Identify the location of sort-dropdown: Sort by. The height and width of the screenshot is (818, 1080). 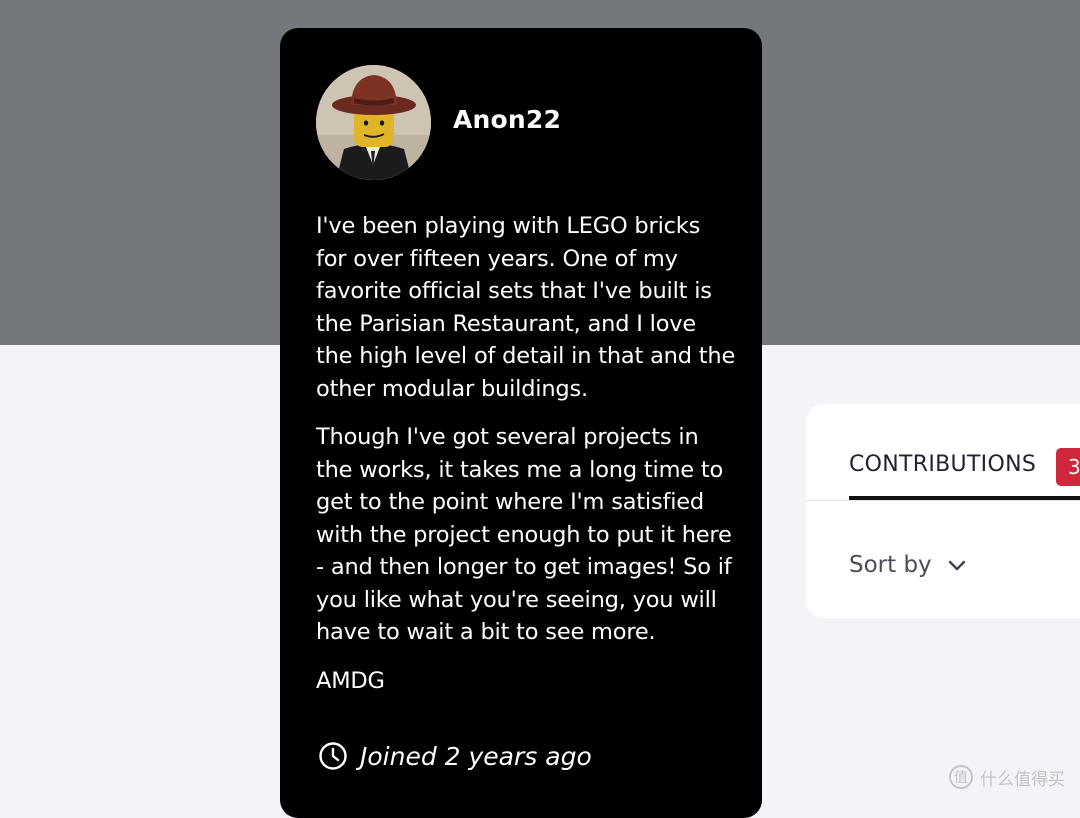
(908, 565).